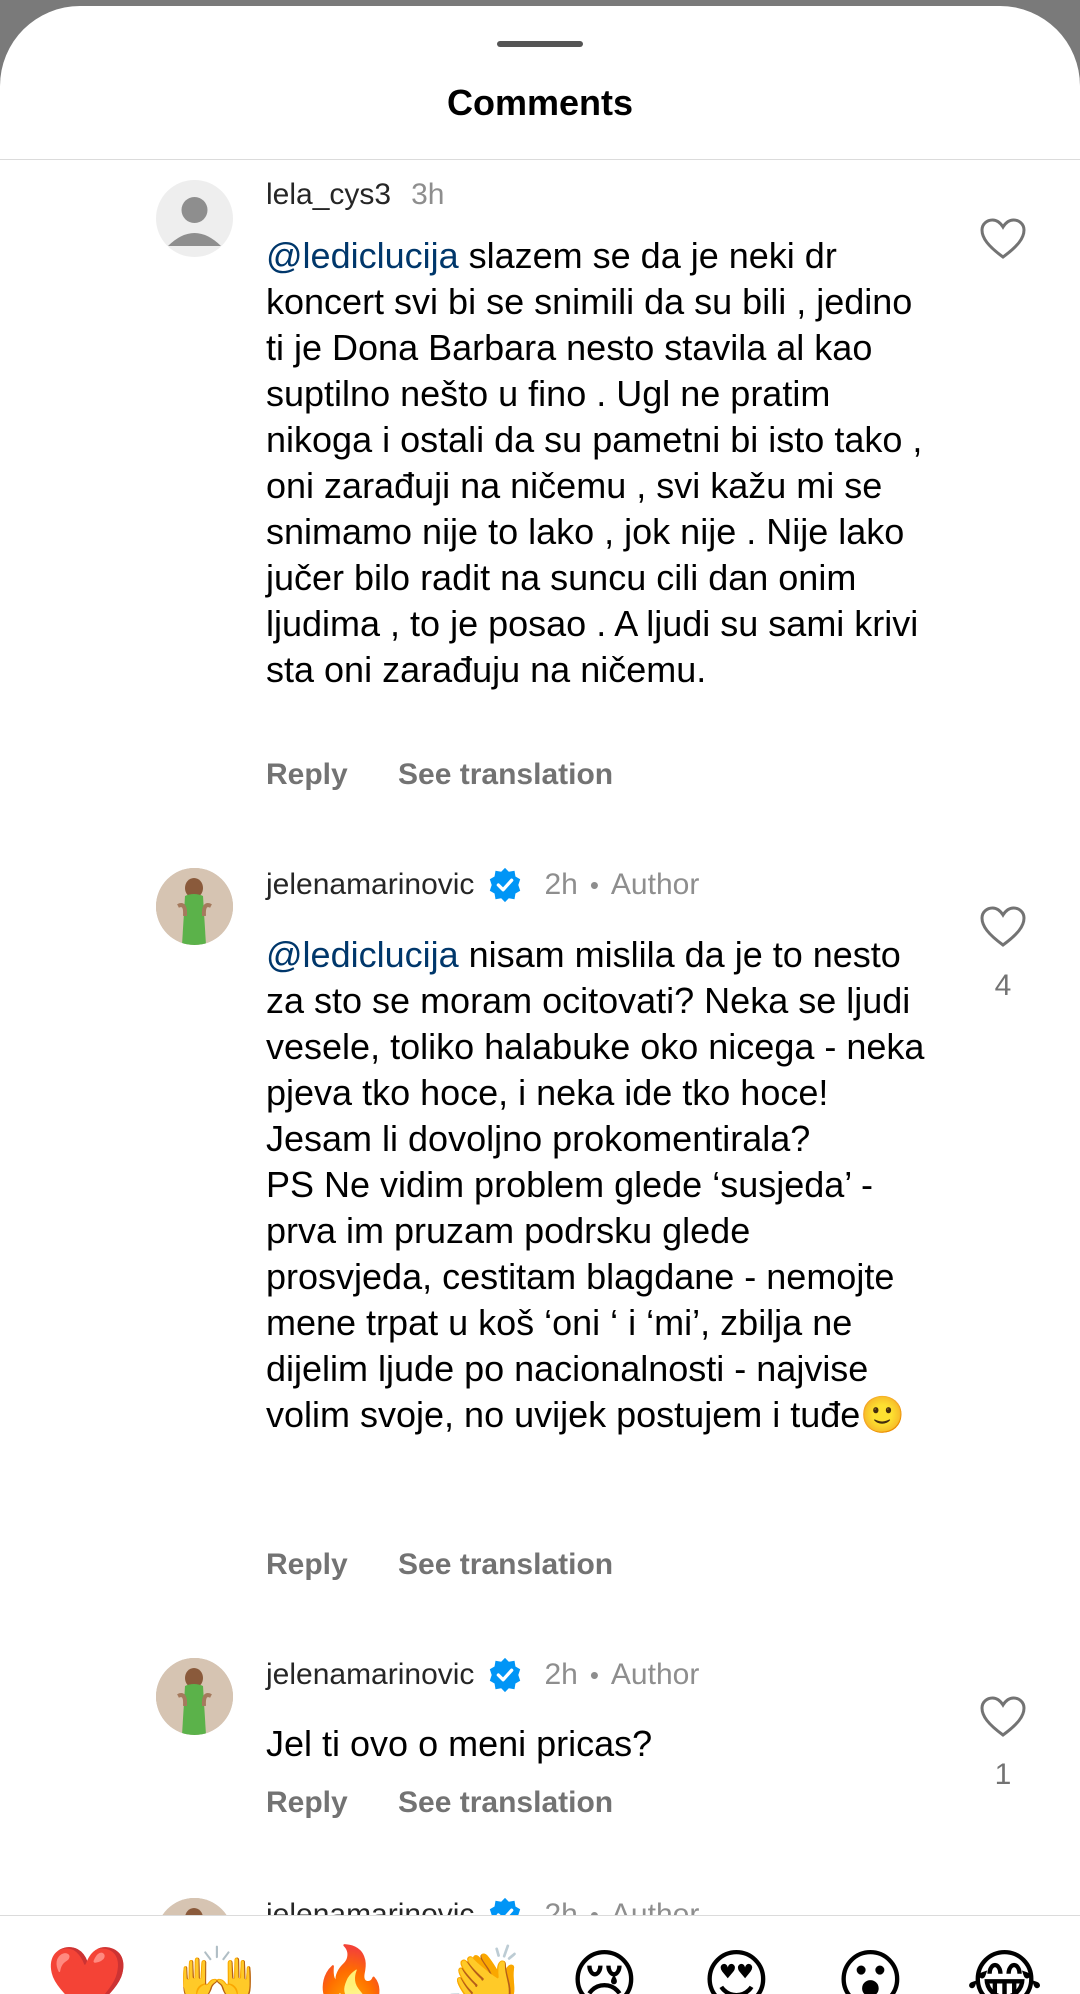 Image resolution: width=1080 pixels, height=1994 pixels. Describe the element at coordinates (540, 102) in the screenshot. I see `page-title: Comments` at that location.